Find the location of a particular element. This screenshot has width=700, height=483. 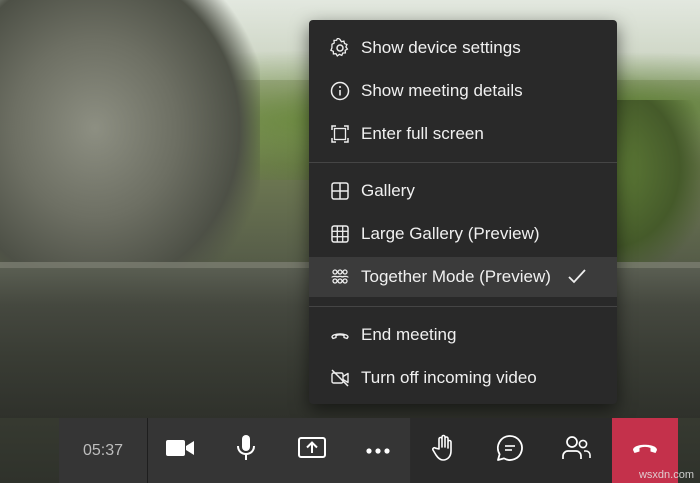

menu-item-label: Gallery is located at coordinates (388, 190).